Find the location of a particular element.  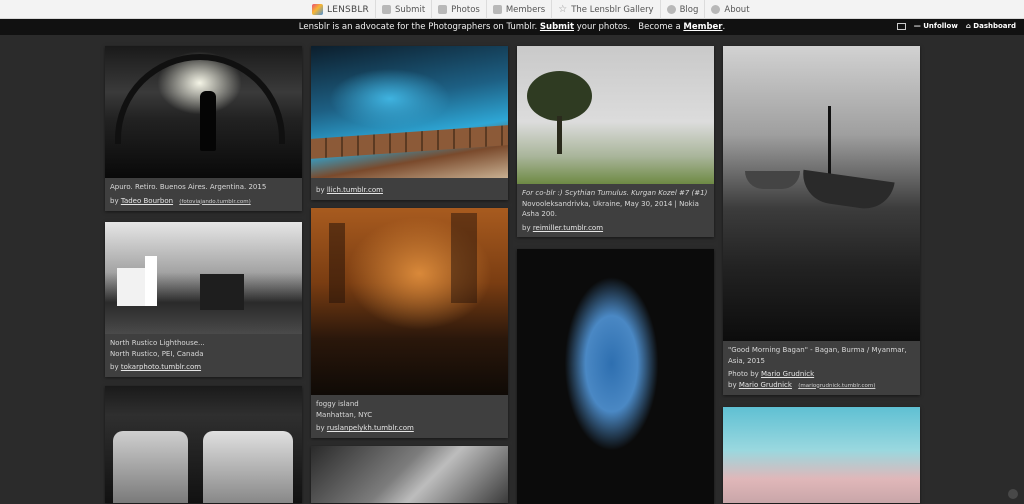

site-link: (mariogrudnick.tumblr.com) is located at coordinates (836, 386).